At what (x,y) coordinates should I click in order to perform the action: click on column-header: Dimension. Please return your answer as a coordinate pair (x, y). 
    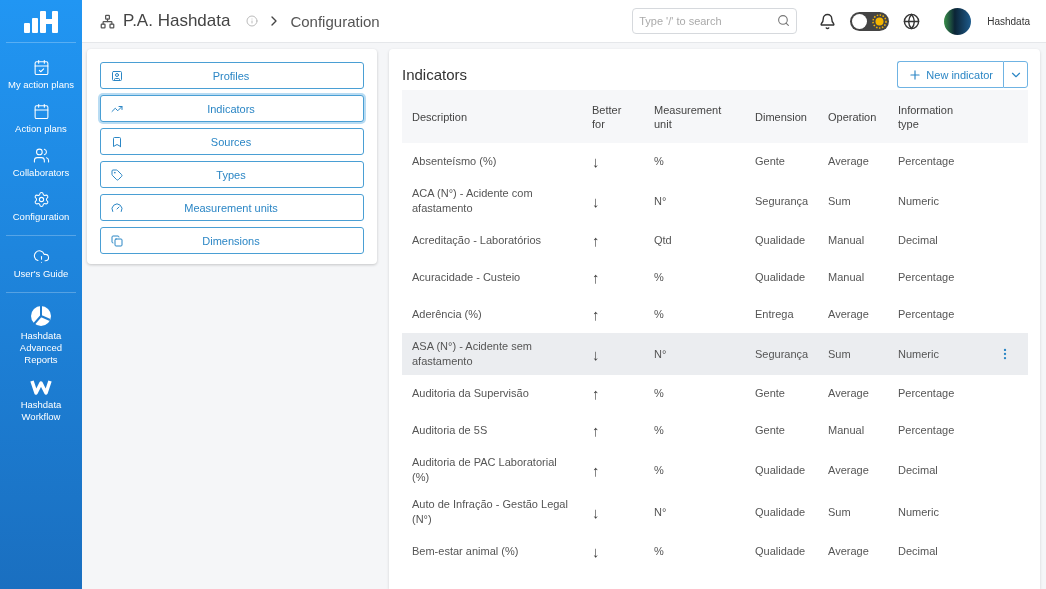
    Looking at the image, I should click on (781, 116).